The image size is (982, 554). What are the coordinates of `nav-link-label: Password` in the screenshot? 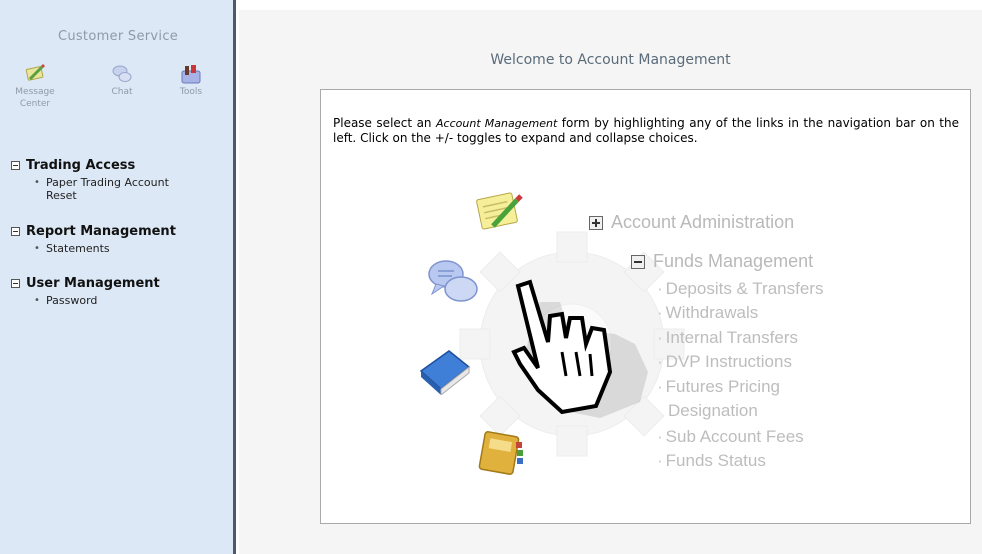 It's located at (72, 300).